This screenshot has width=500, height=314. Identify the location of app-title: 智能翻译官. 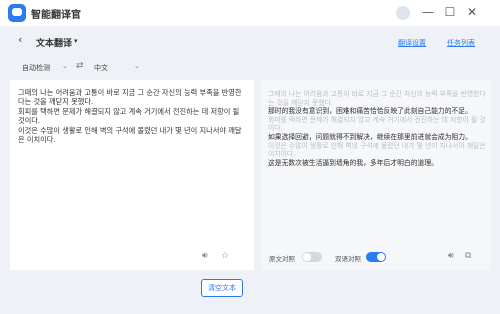
(56, 15).